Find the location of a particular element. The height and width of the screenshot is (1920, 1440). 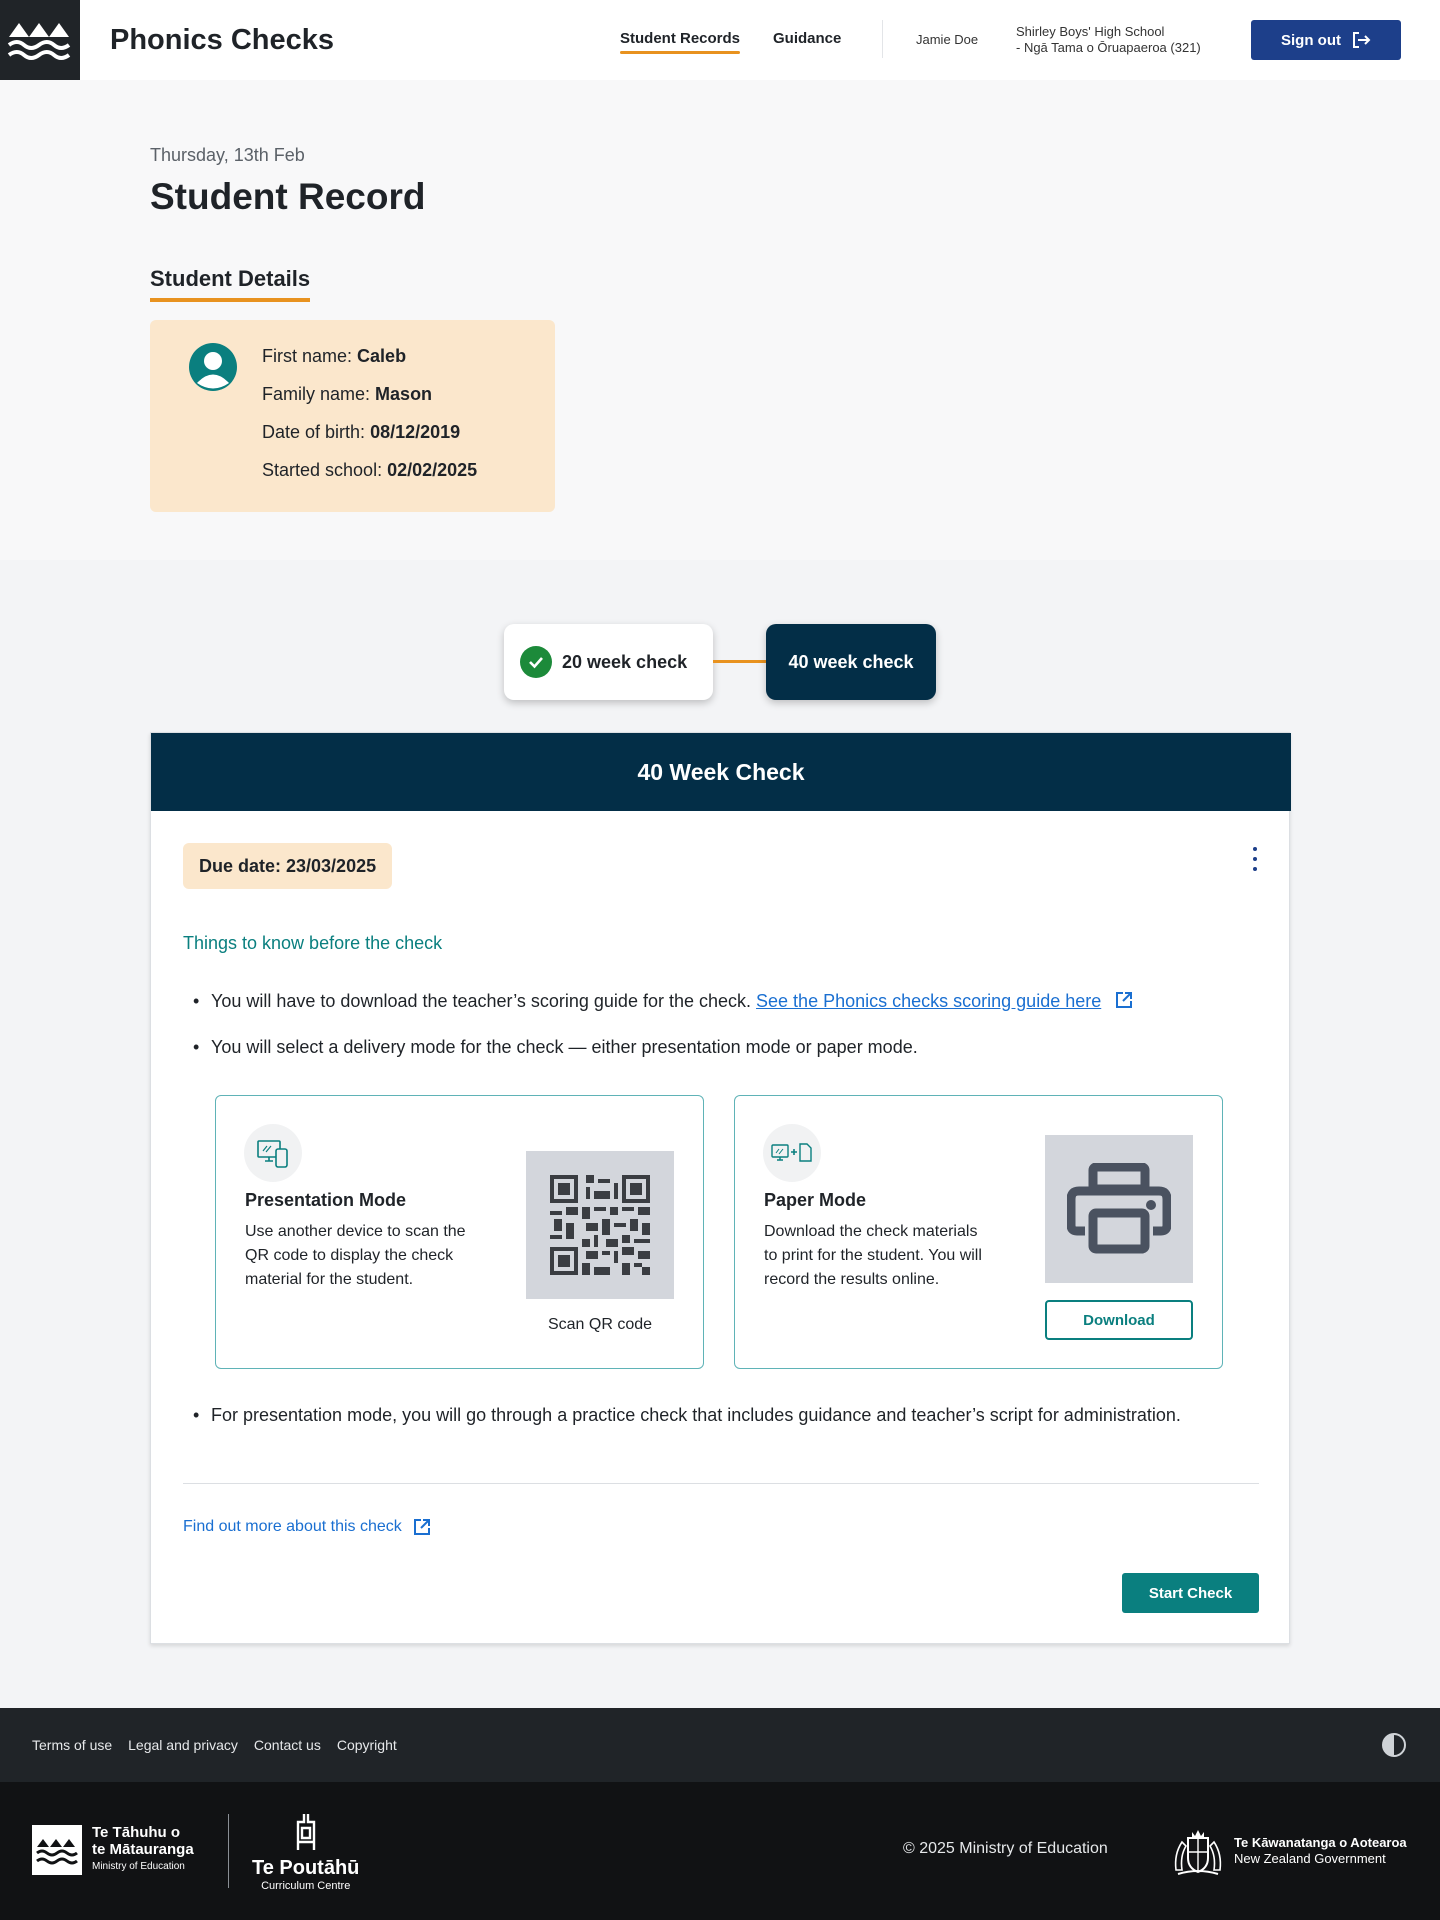

app-title: Phonics Checks is located at coordinates (222, 39).